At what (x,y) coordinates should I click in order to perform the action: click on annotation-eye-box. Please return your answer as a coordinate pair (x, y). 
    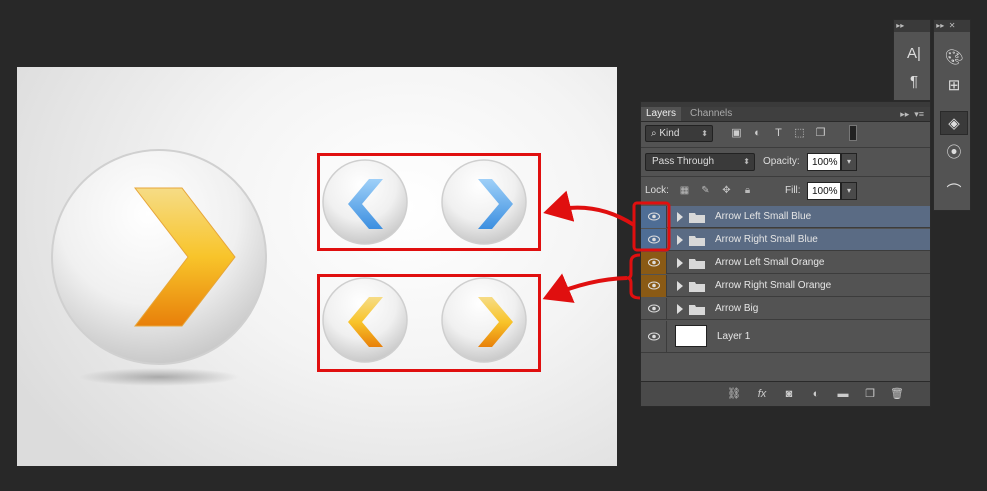
    Looking at the image, I should click on (651, 226).